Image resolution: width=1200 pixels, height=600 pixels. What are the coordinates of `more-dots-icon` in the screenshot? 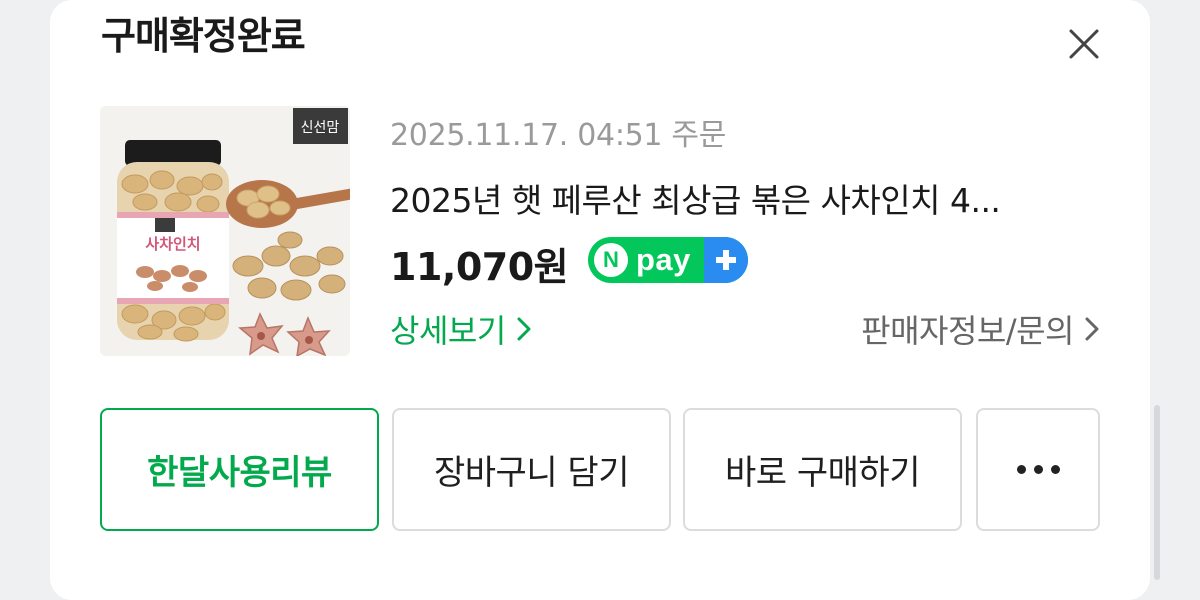 It's located at (1038, 469).